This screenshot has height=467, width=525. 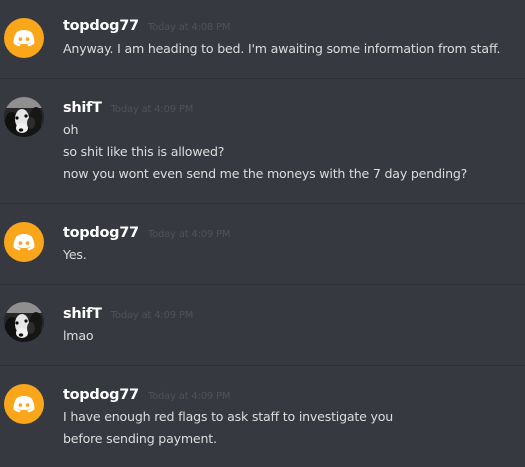 I want to click on message-text: so shit like this is allowed?, so click(x=144, y=151).